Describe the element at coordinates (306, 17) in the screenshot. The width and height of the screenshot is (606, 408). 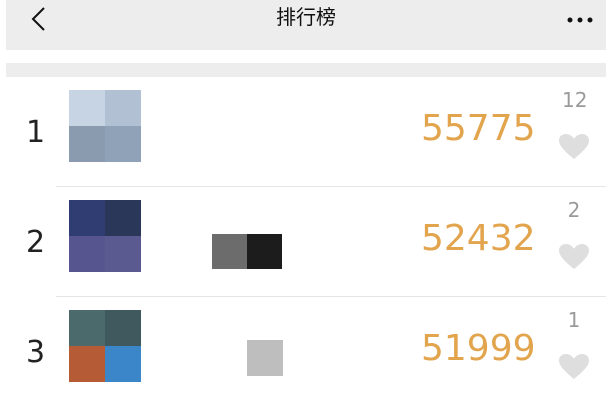
I see `page-title: 排行榜` at that location.